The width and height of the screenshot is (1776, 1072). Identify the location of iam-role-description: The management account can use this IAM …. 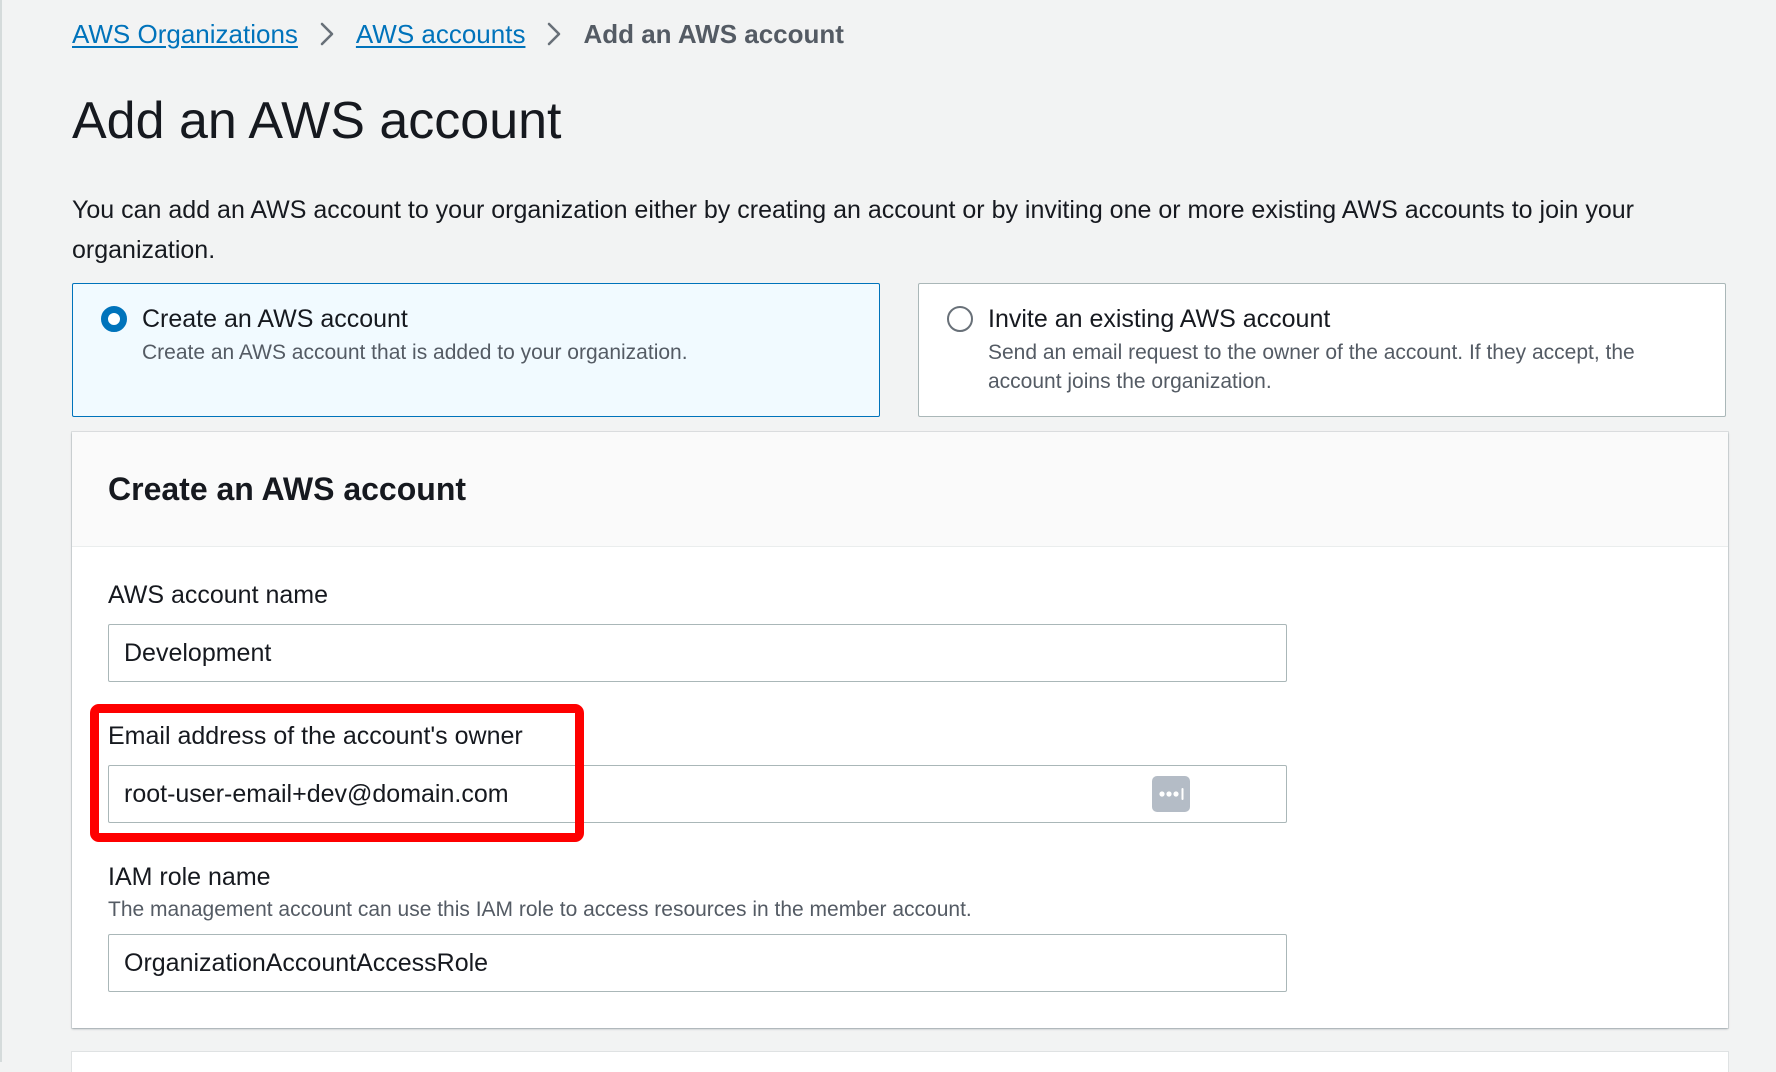
(540, 909).